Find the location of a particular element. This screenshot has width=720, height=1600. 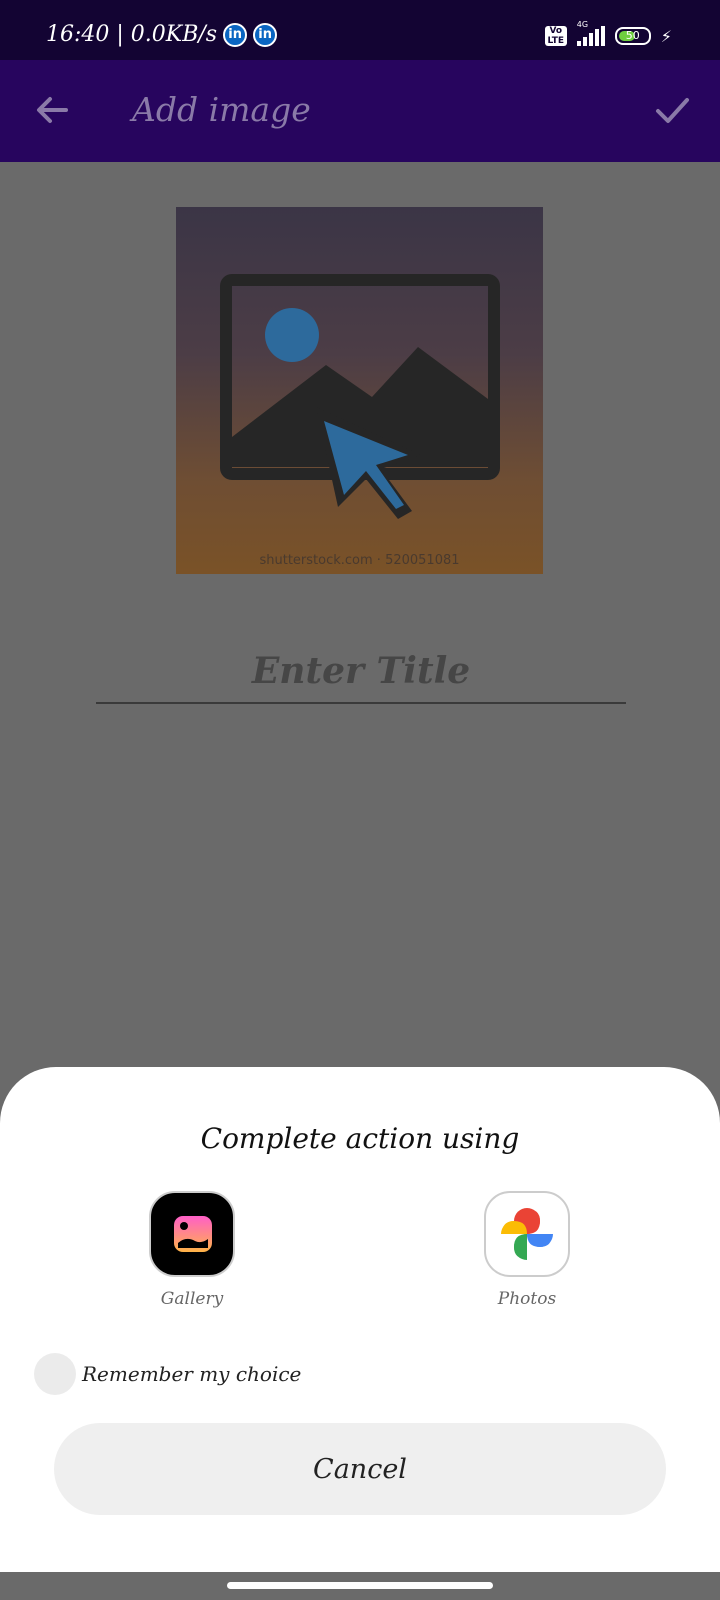

title-input is located at coordinates (361, 672).